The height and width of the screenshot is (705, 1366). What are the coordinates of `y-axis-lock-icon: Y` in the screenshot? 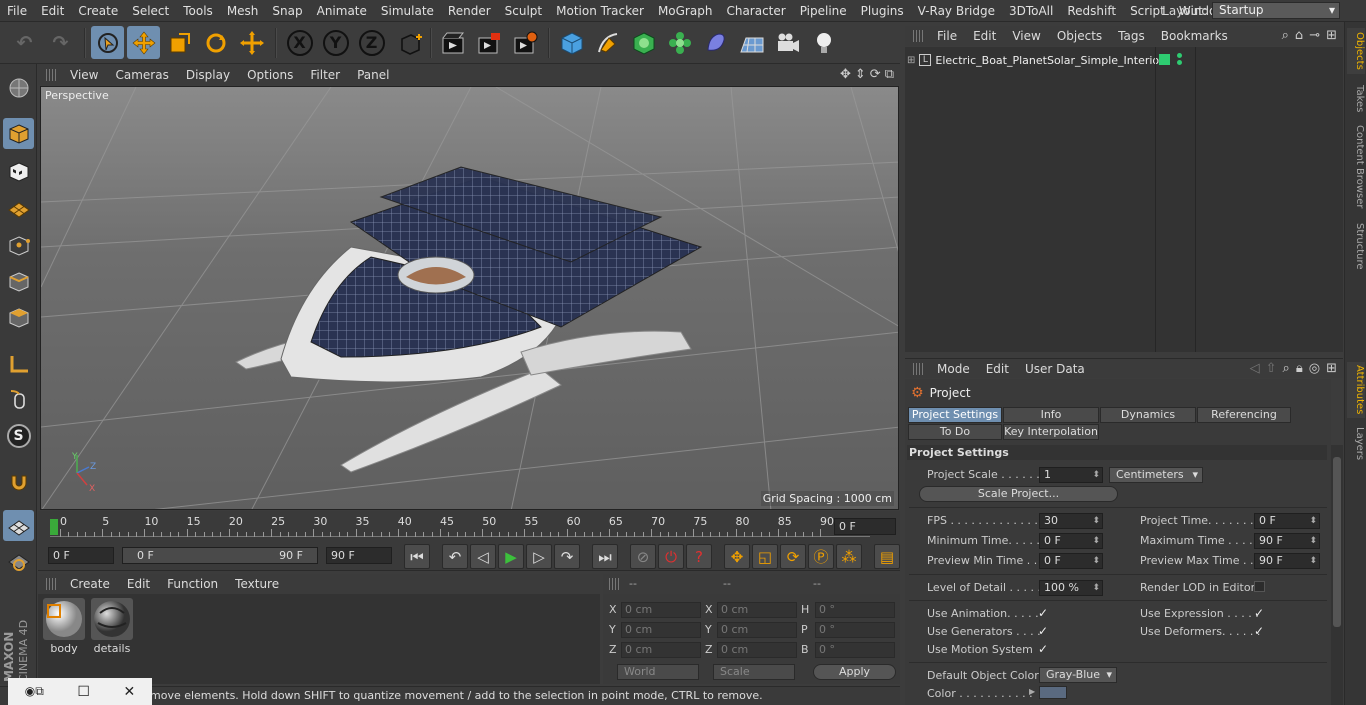 It's located at (335, 42).